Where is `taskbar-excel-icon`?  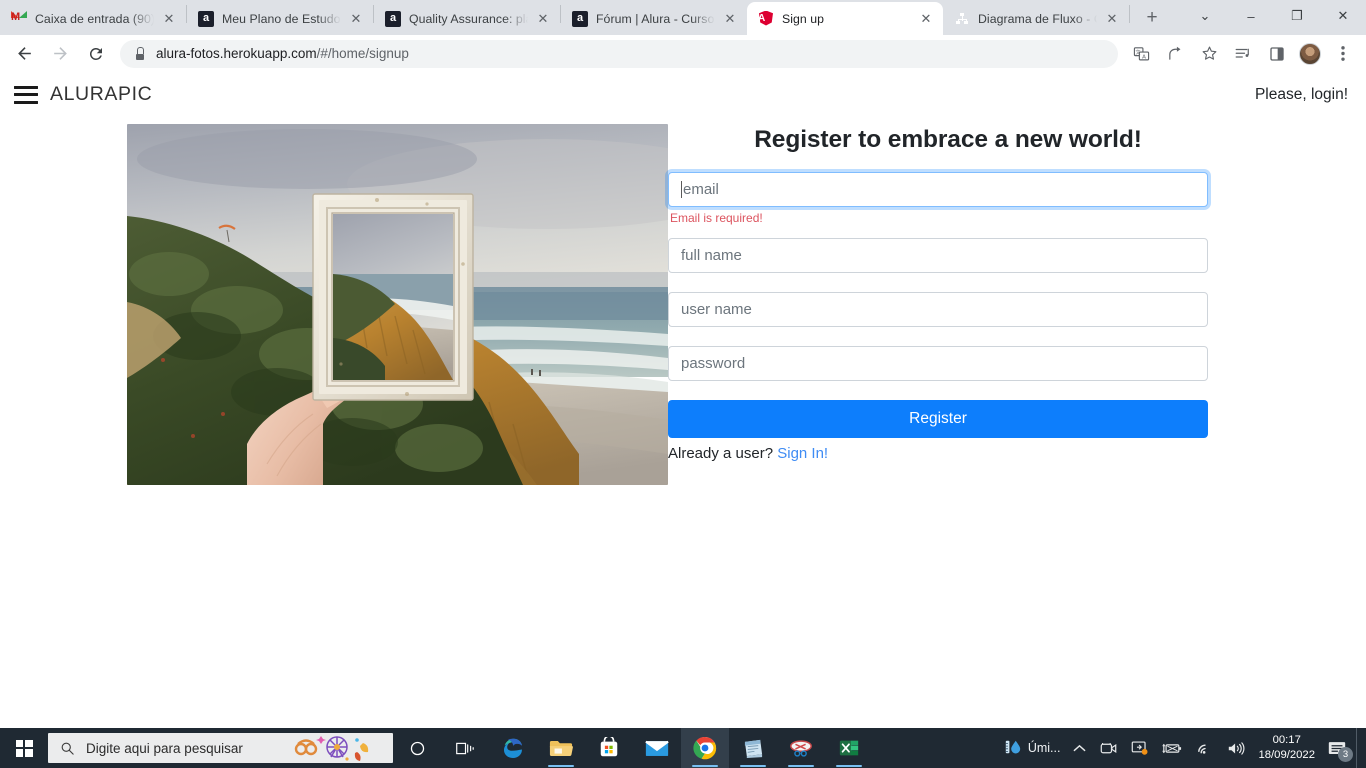 taskbar-excel-icon is located at coordinates (849, 748).